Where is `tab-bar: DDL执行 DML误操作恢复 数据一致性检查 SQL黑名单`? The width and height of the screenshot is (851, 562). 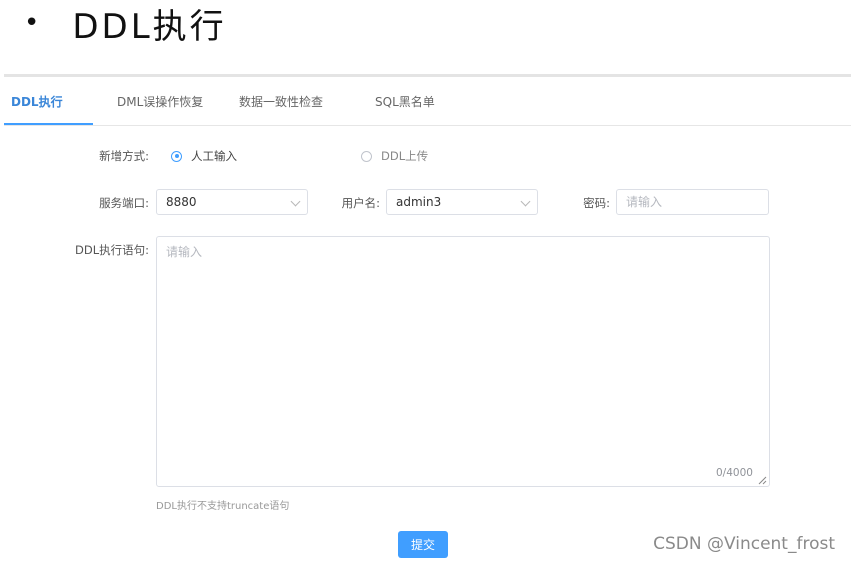
tab-bar: DDL执行 DML误操作恢复 数据一致性检查 SQL黑名单 is located at coordinates (427, 103).